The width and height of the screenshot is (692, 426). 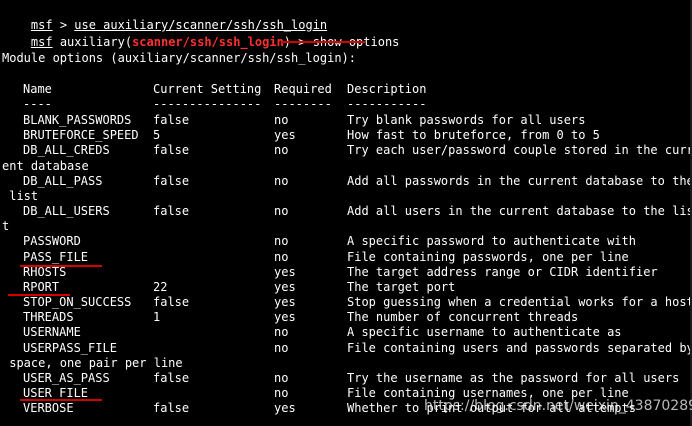 What do you see at coordinates (61, 266) in the screenshot?
I see `pass-file-underline-annotation` at bounding box center [61, 266].